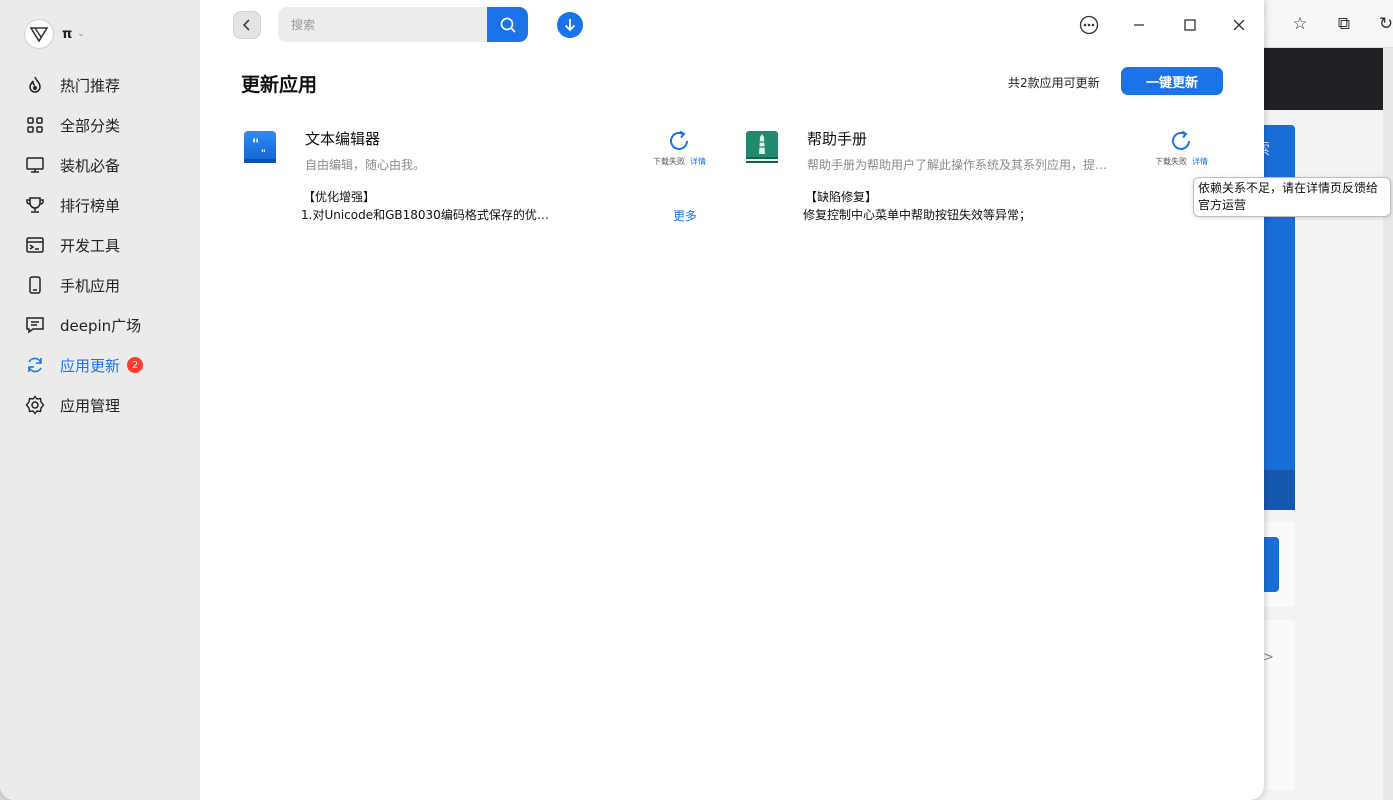 The image size is (1393, 800). Describe the element at coordinates (339, 197) in the screenshot. I see `changelog-title: 【优化增强】` at that location.